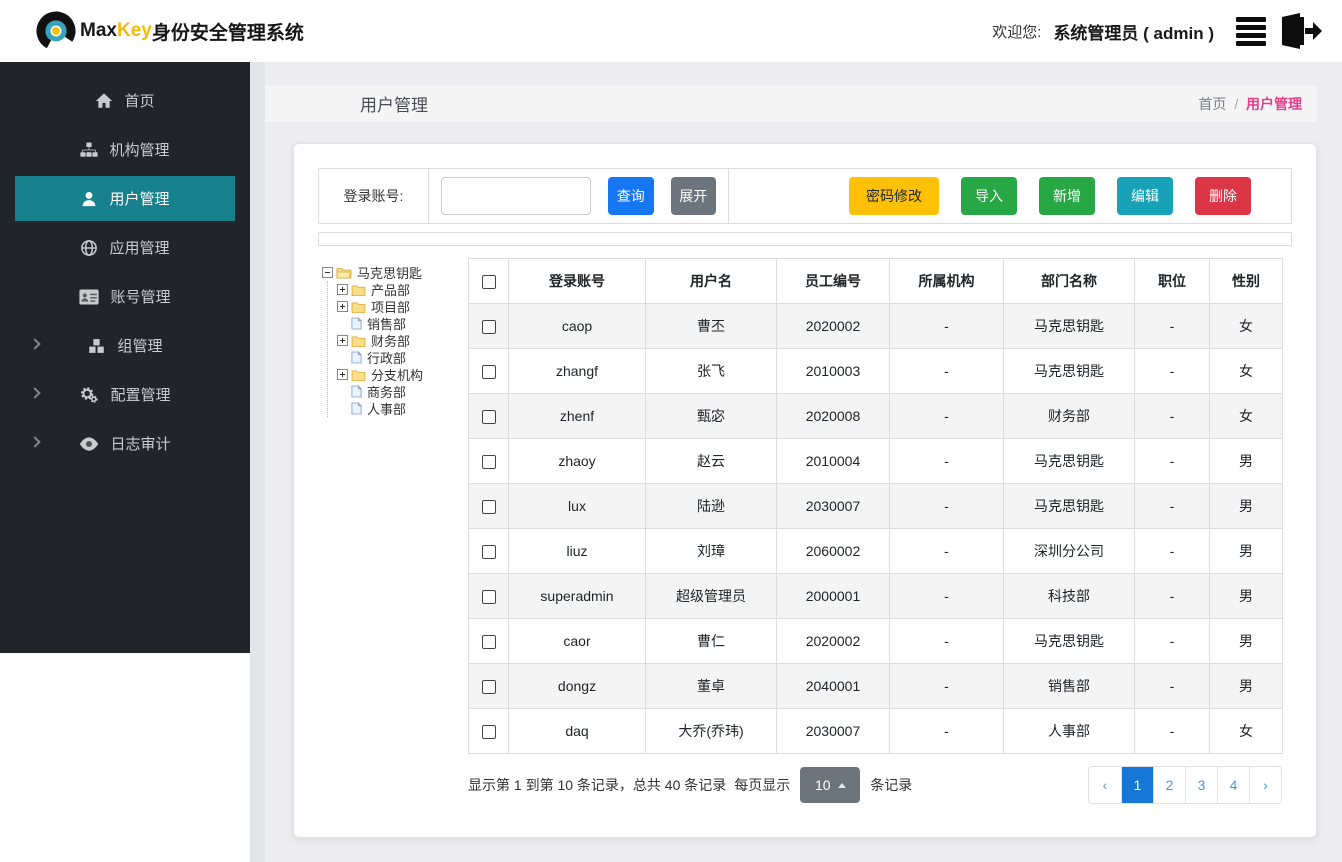 The image size is (1342, 862). Describe the element at coordinates (97, 345) in the screenshot. I see `cubes-icon` at that location.